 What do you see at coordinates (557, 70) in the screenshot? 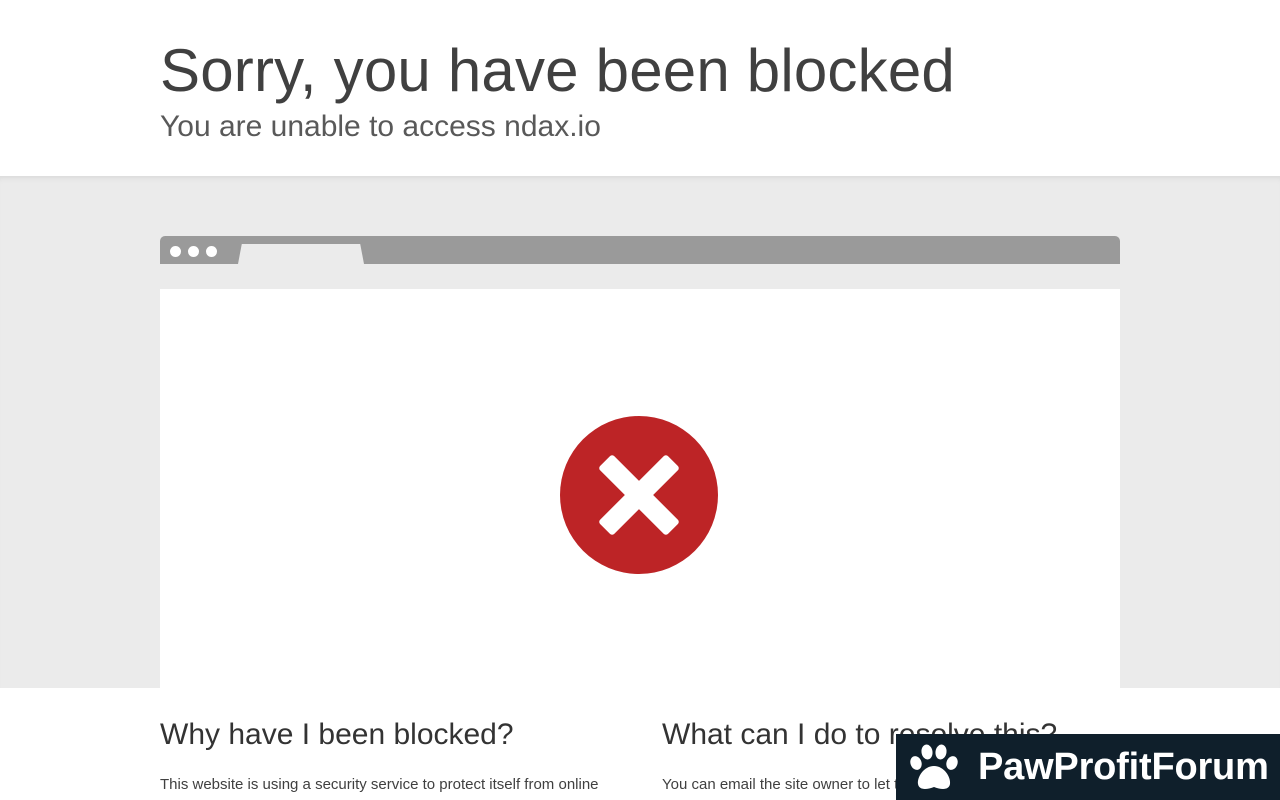
I see `page-title: Sorry, you have been blocked` at bounding box center [557, 70].